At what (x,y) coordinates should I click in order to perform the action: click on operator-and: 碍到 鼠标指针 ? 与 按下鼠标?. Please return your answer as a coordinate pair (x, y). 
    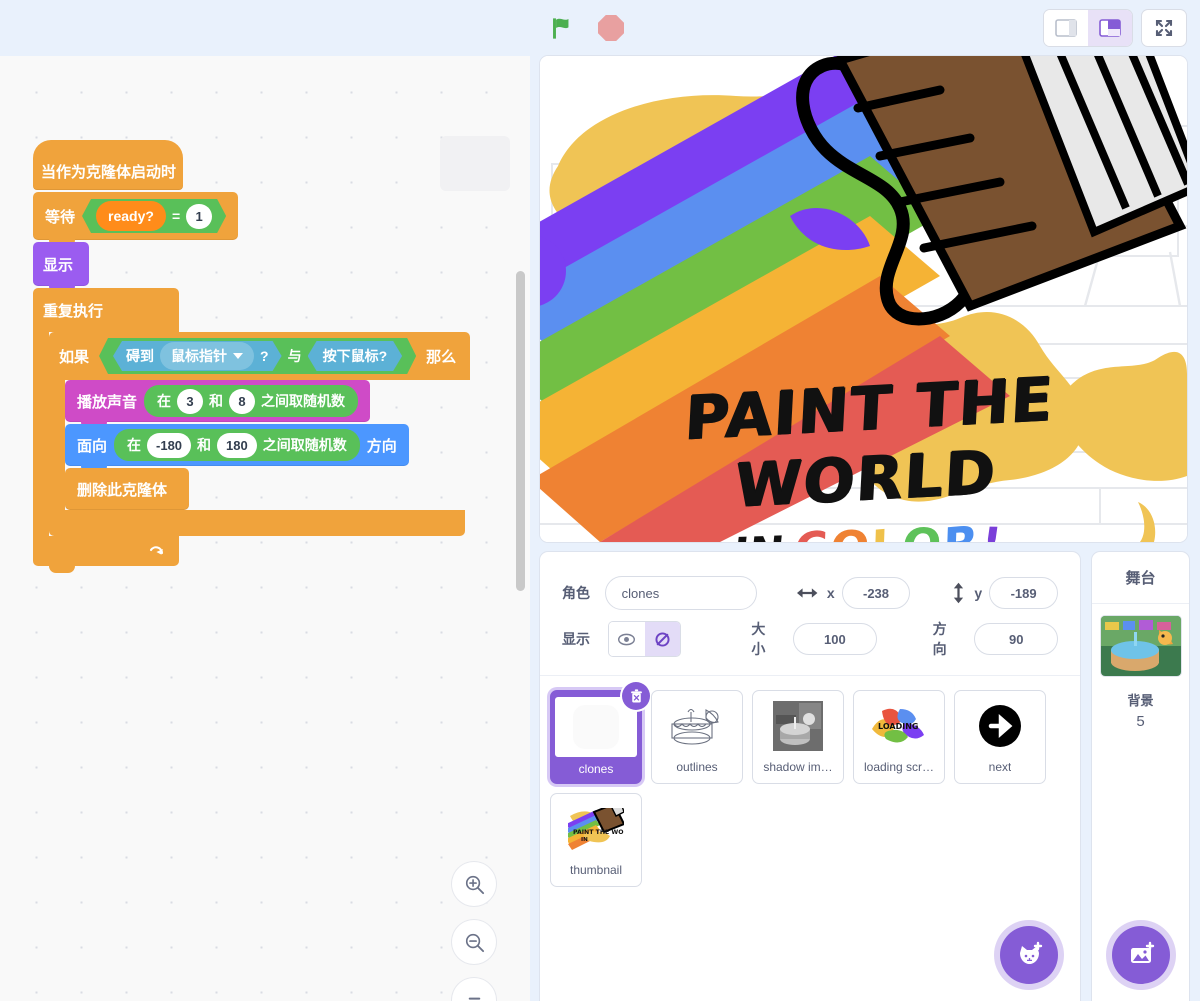
    Looking at the image, I should click on (257, 356).